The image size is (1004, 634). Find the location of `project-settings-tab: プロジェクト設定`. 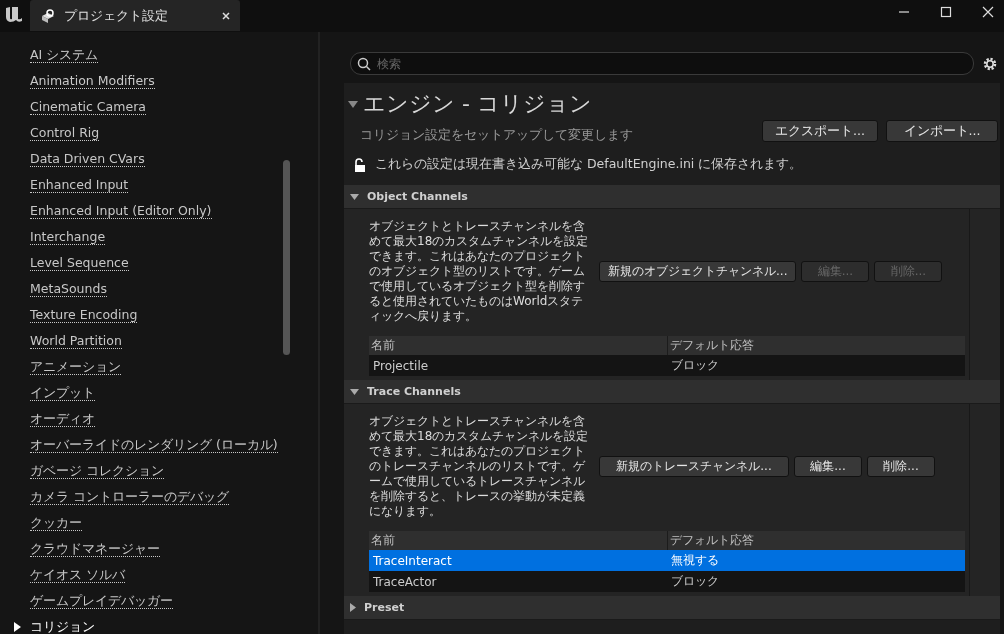

project-settings-tab: プロジェクト設定 is located at coordinates (135, 15).